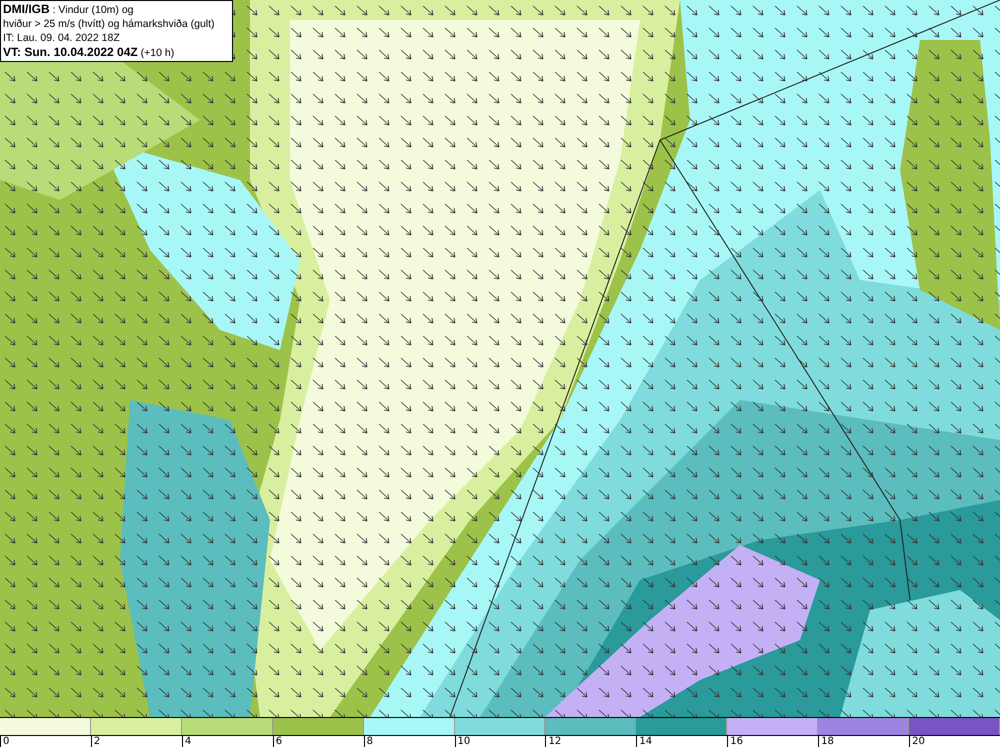 The height and width of the screenshot is (747, 1000). What do you see at coordinates (917, 741) in the screenshot?
I see `legend-tick-label: 20` at bounding box center [917, 741].